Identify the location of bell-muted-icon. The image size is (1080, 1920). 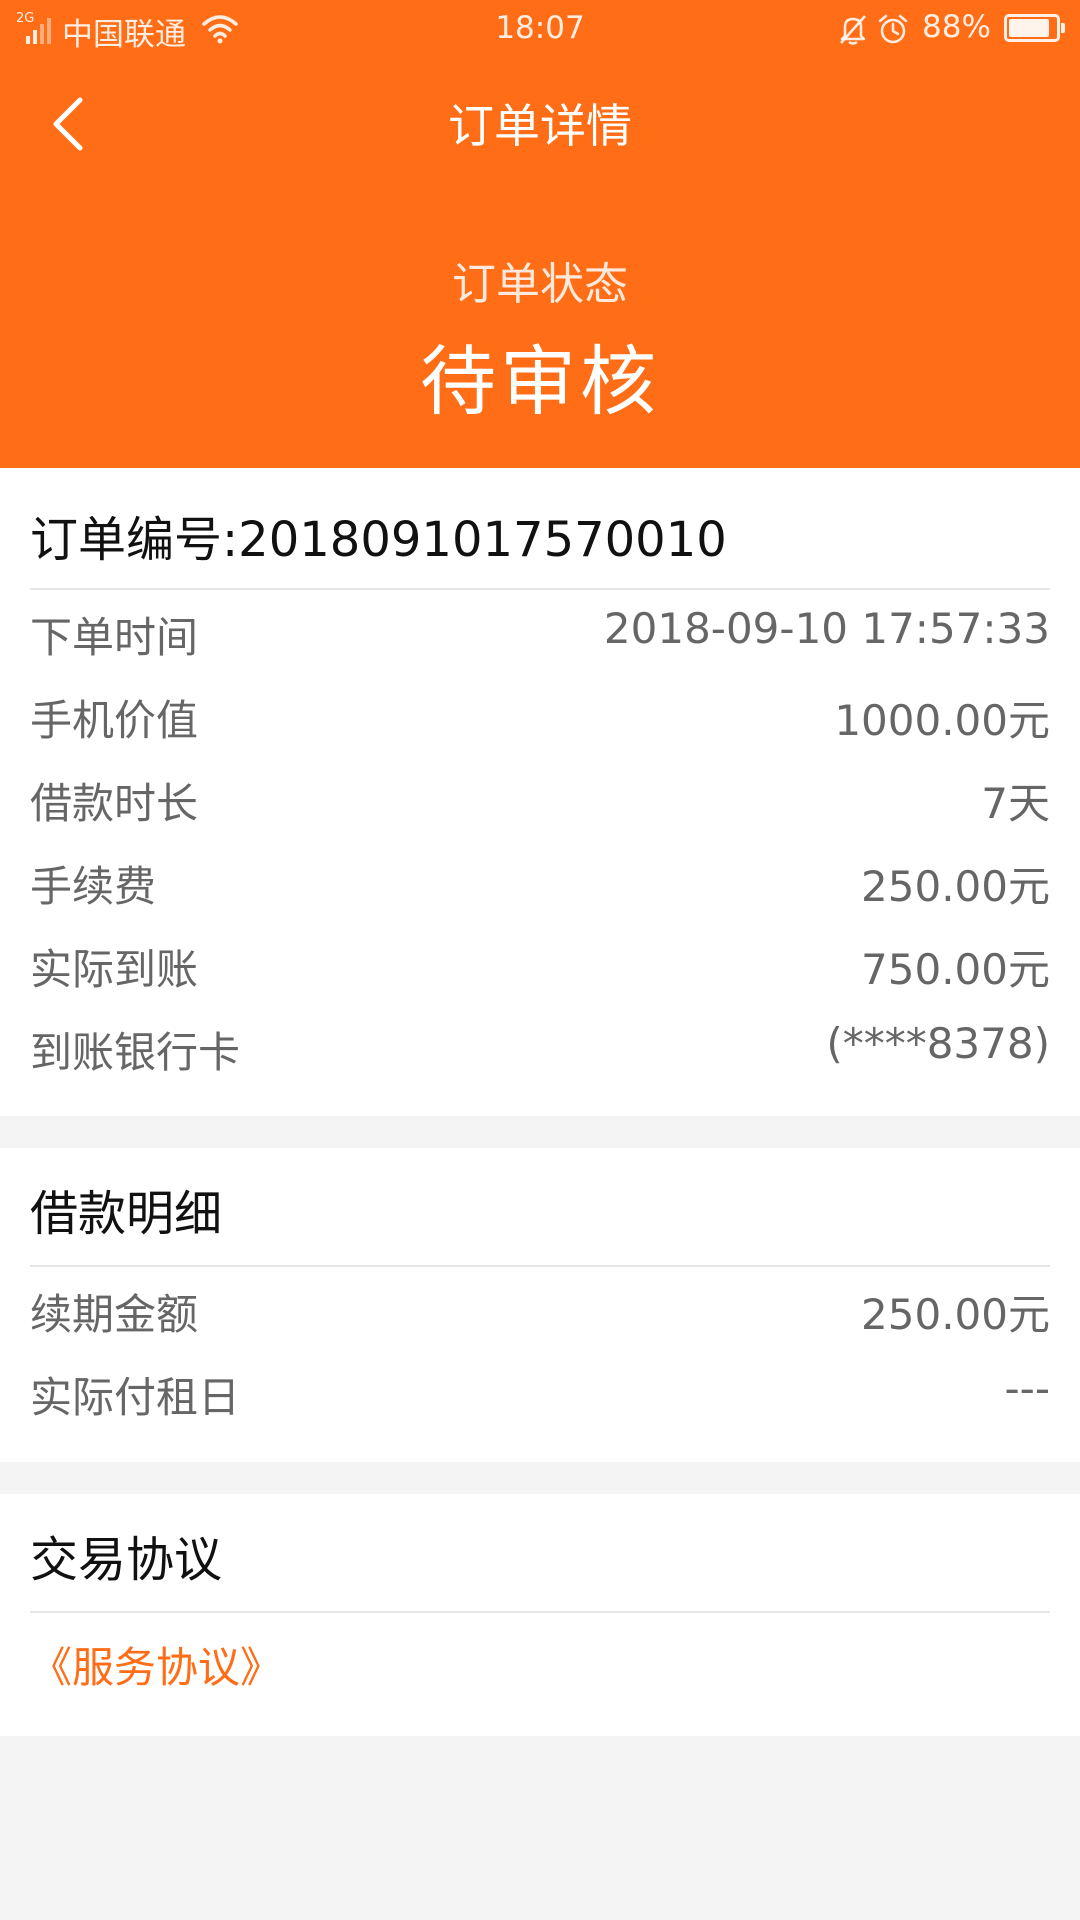
(853, 30).